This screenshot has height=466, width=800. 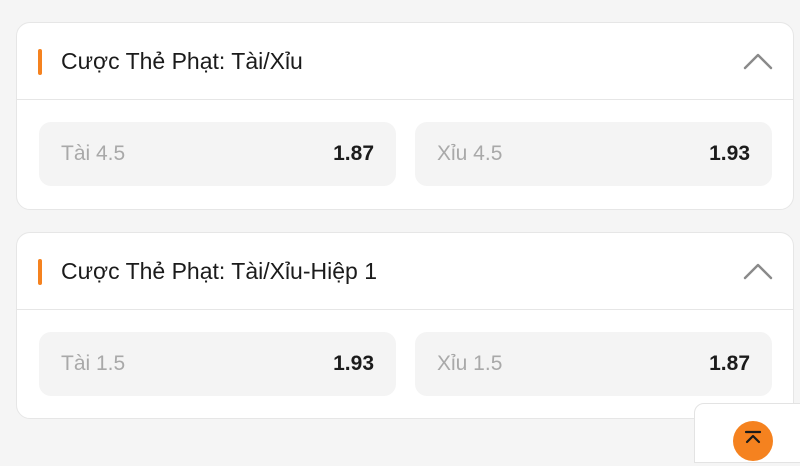 I want to click on market-title: Cược Thẻ Phạt: Tài/Xỉu-Hiệp 1, so click(x=219, y=271).